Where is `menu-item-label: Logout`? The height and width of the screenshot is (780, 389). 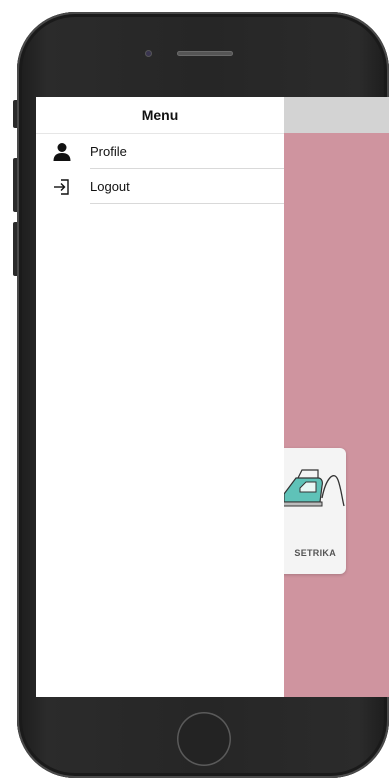
menu-item-label: Logout is located at coordinates (110, 186).